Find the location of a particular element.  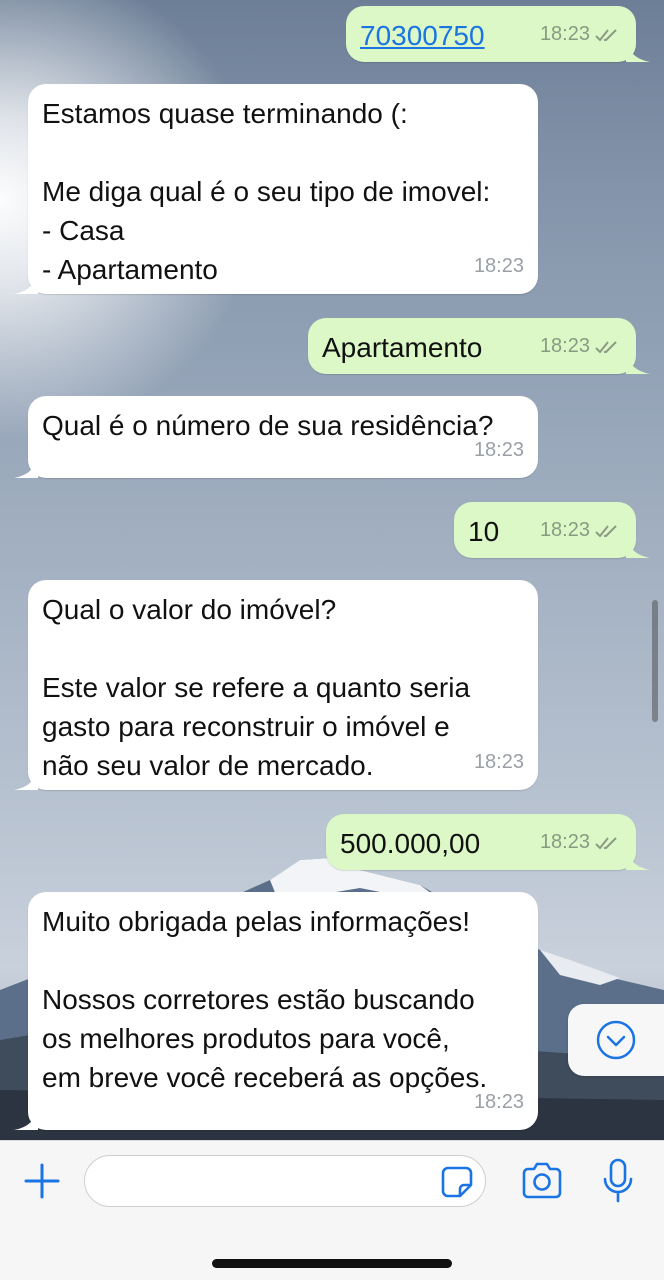

microphone-button is located at coordinates (618, 1181).